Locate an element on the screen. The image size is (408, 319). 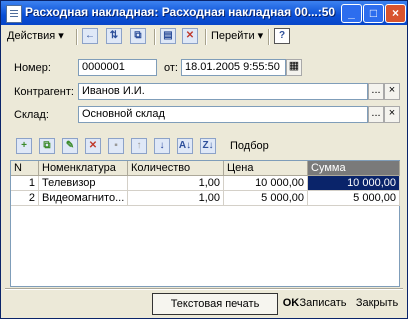
cell-sum: 5 000,00 is located at coordinates (354, 198).